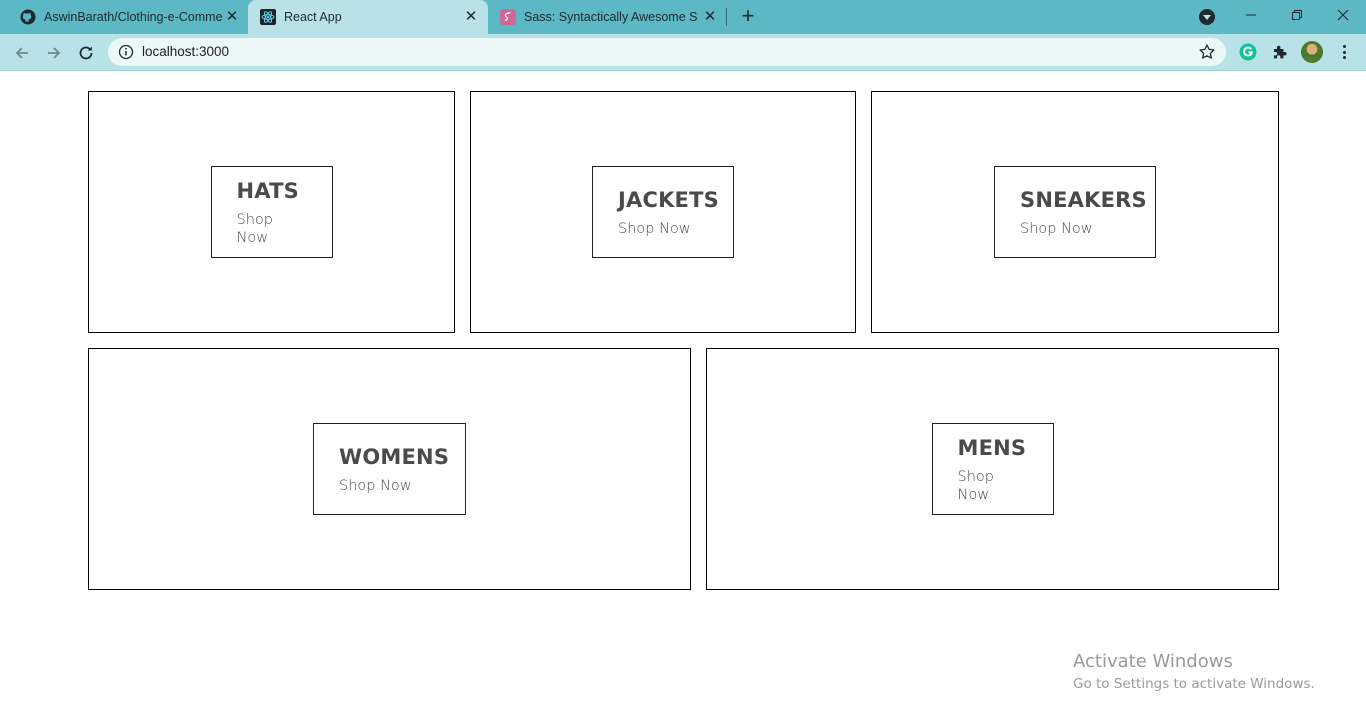 This screenshot has height=724, width=1366. What do you see at coordinates (394, 456) in the screenshot?
I see `category-title: WOMENS` at bounding box center [394, 456].